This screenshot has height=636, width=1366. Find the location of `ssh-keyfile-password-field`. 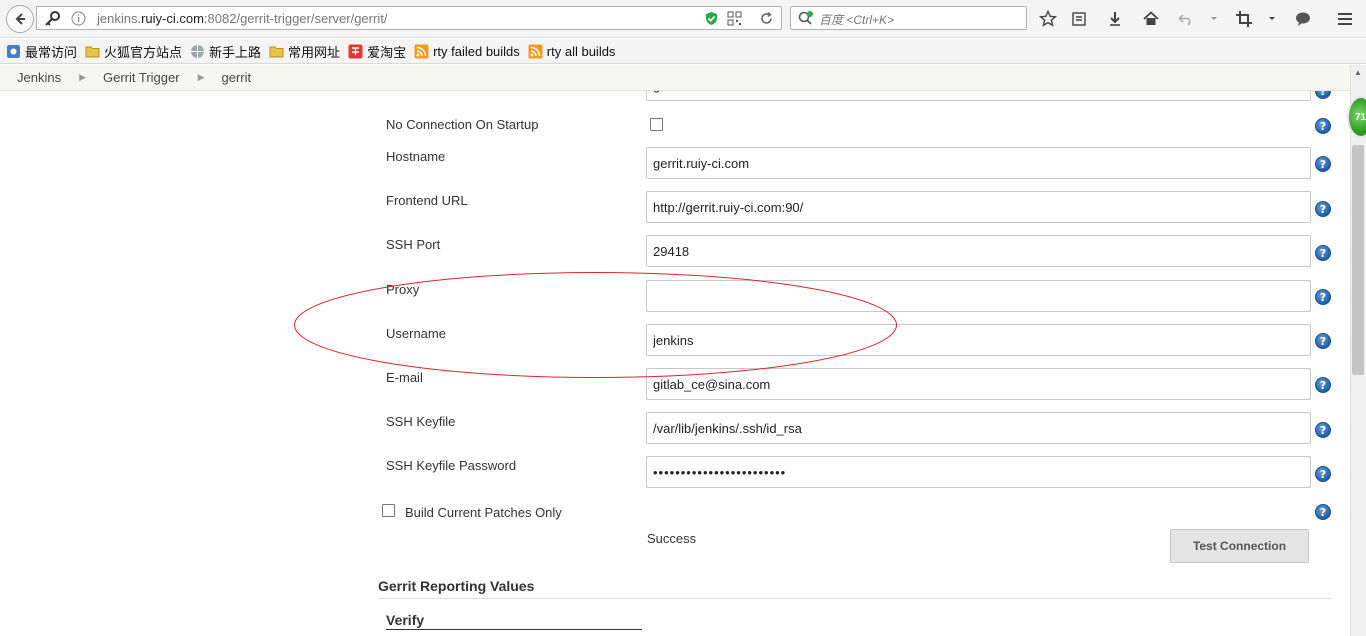

ssh-keyfile-password-field is located at coordinates (978, 472).